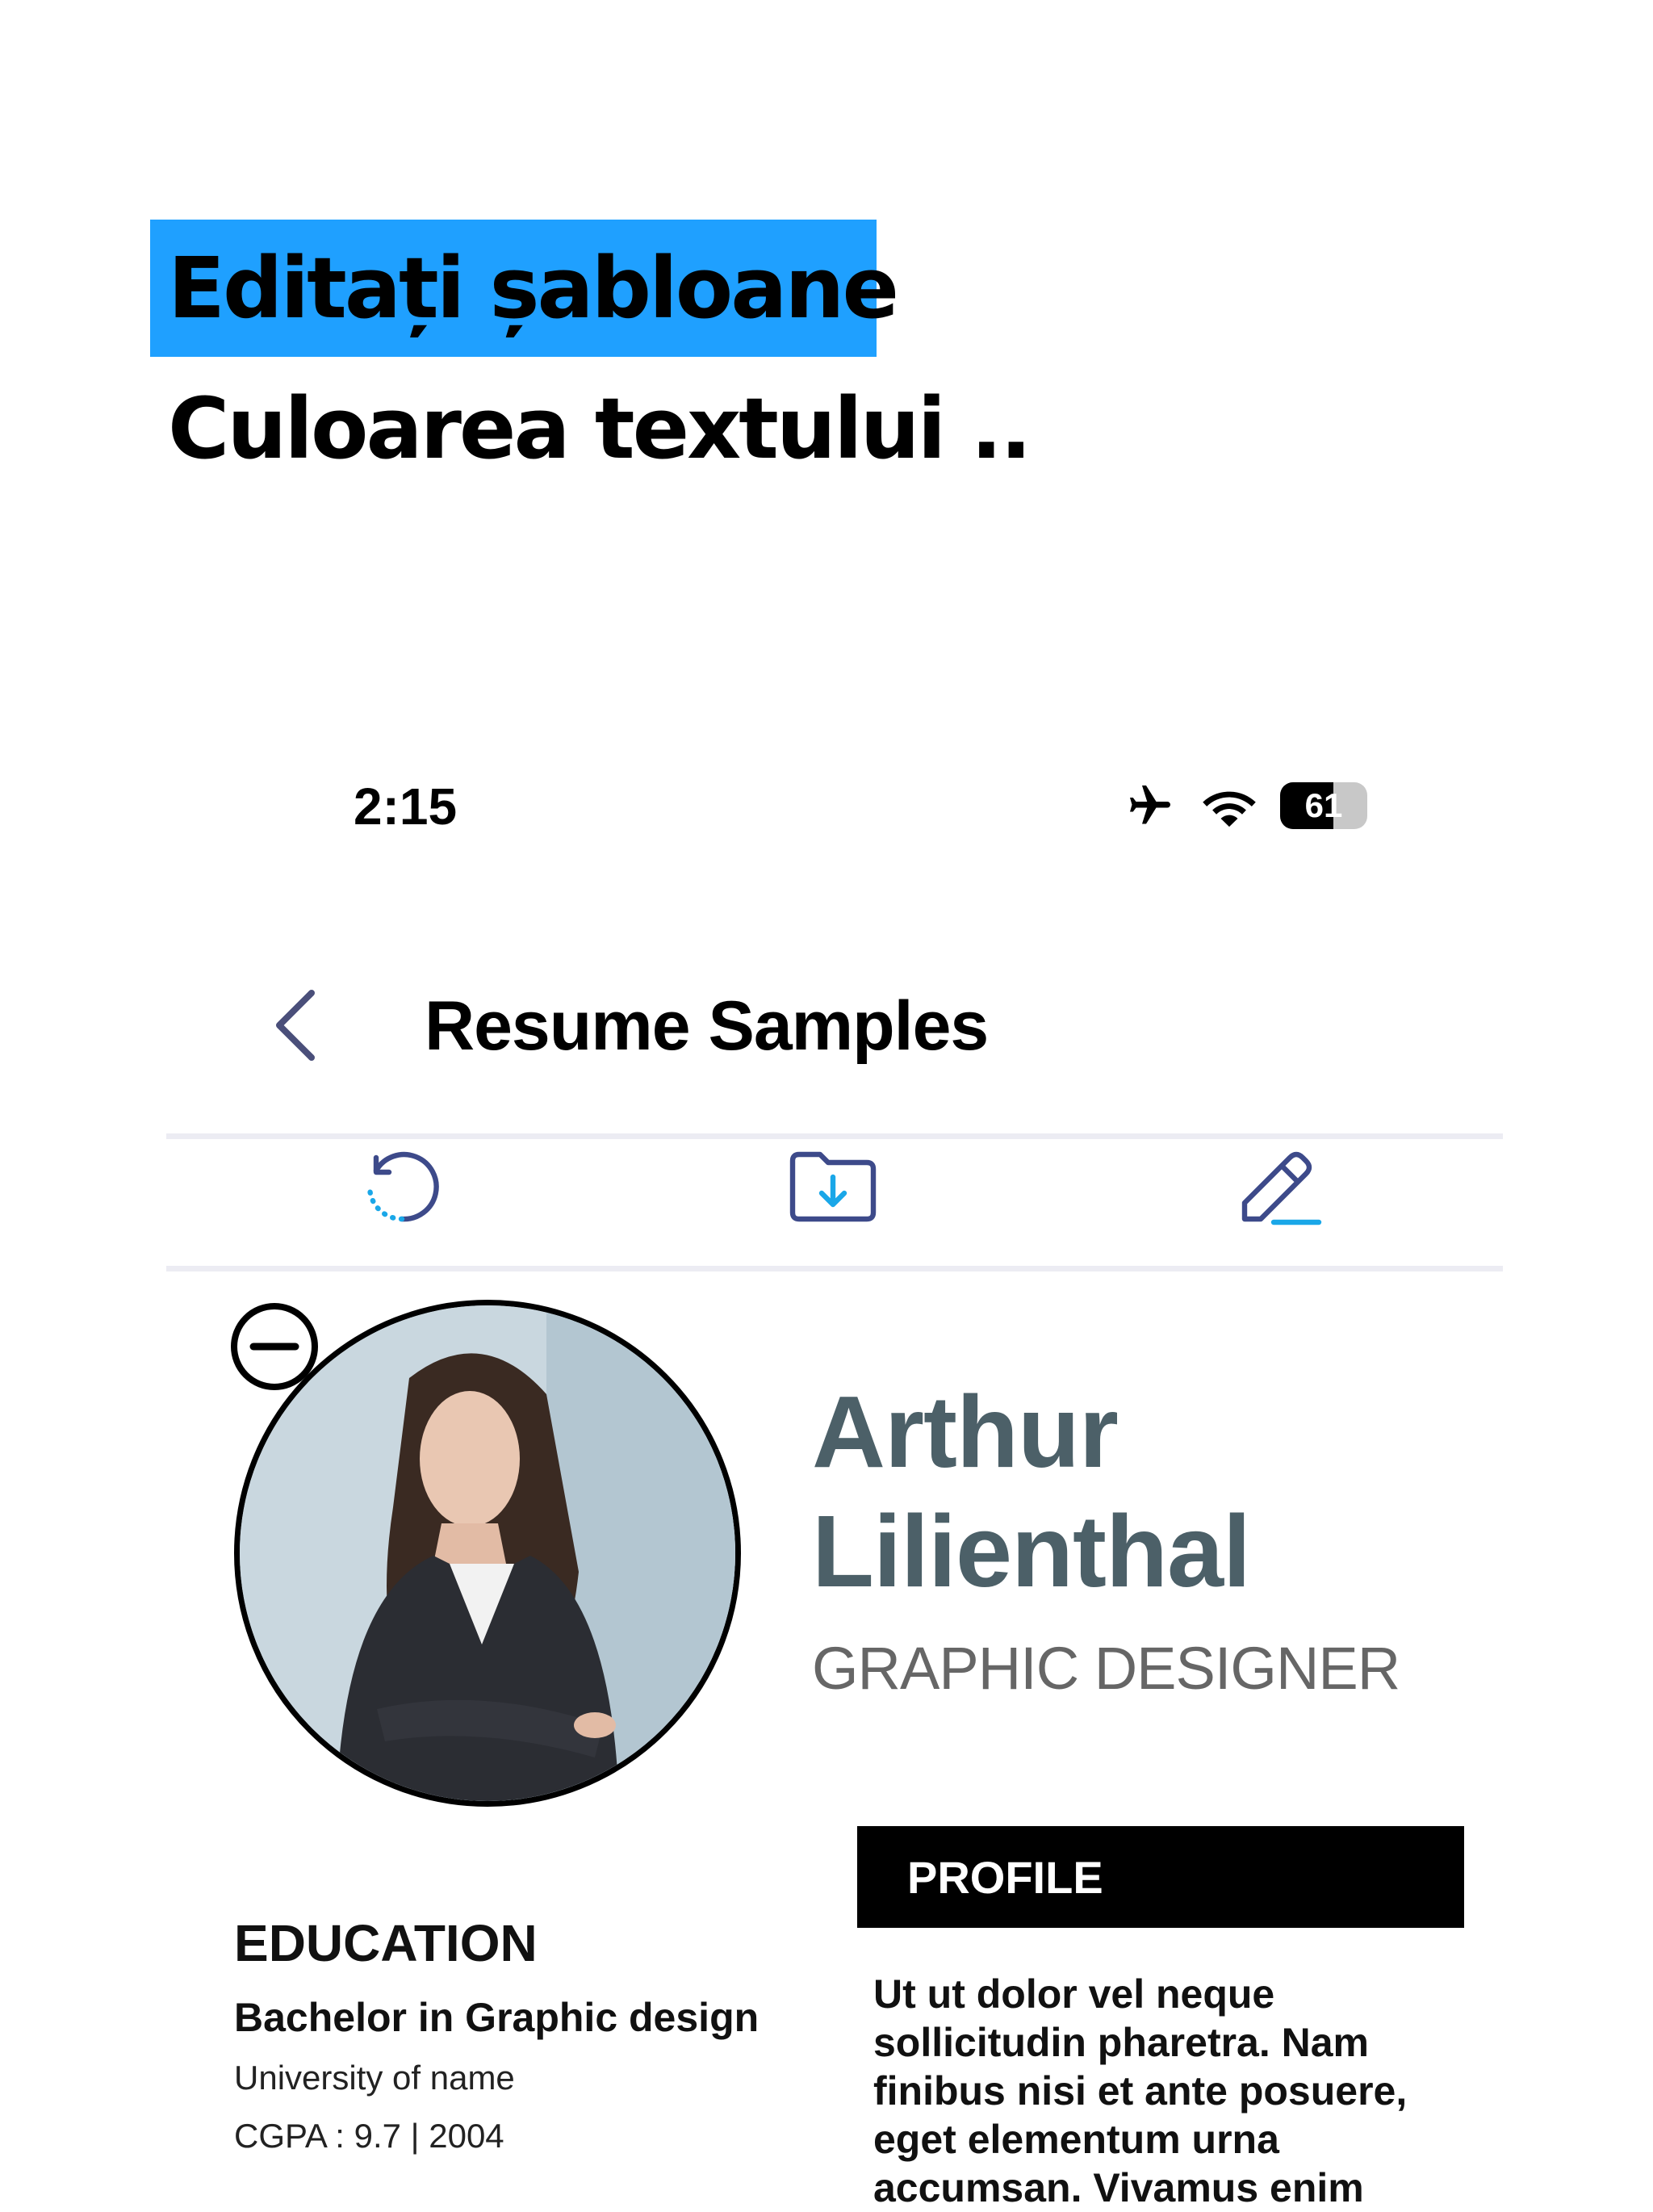 The height and width of the screenshot is (2212, 1653). What do you see at coordinates (375, 2078) in the screenshot?
I see `education-school: University of name` at bounding box center [375, 2078].